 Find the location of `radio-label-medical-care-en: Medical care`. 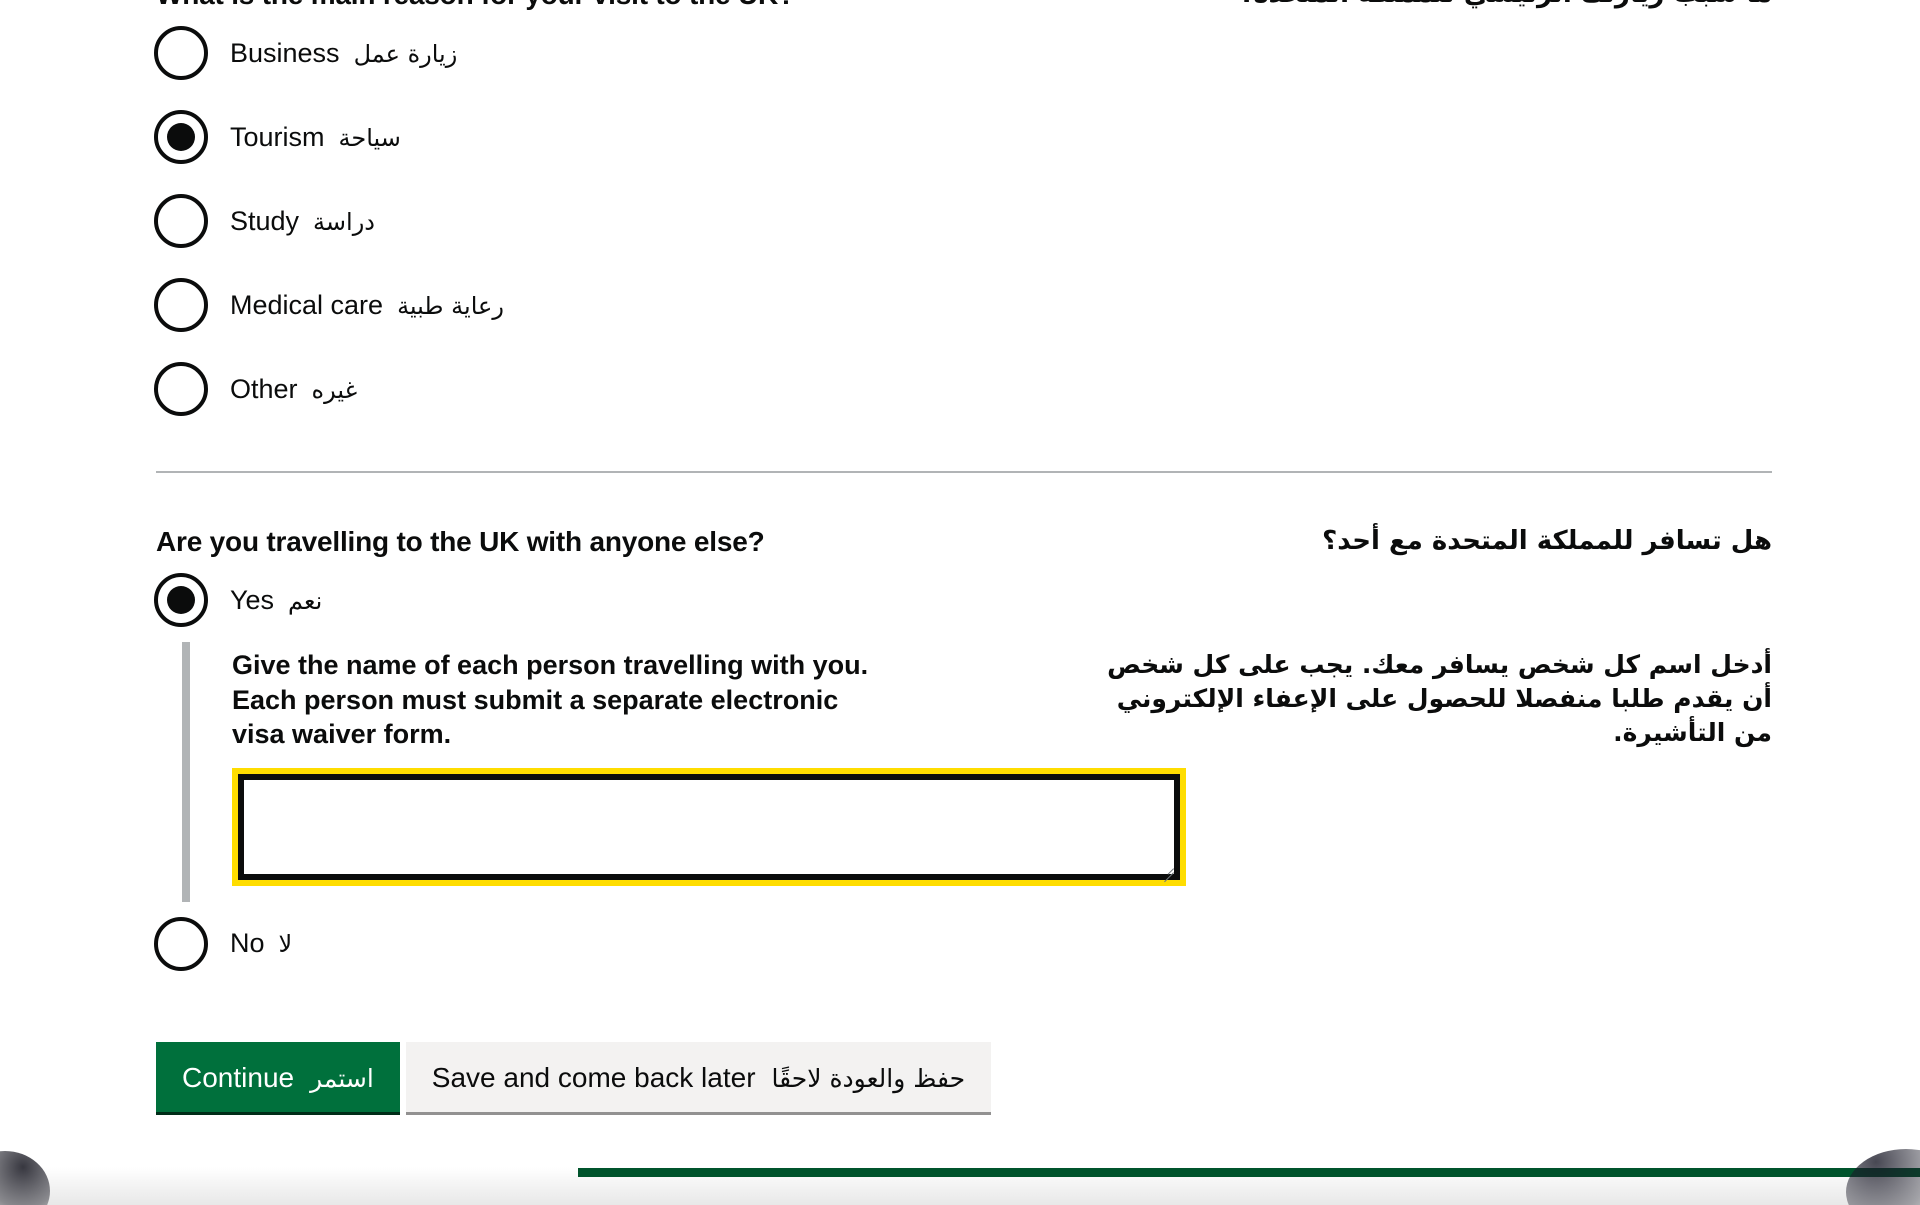

radio-label-medical-care-en: Medical care is located at coordinates (307, 304).